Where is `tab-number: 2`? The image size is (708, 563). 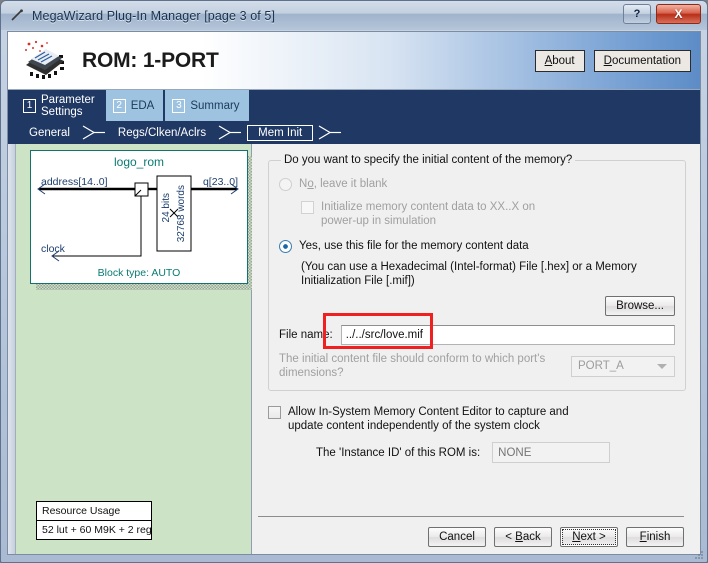
tab-number: 2 is located at coordinates (119, 105).